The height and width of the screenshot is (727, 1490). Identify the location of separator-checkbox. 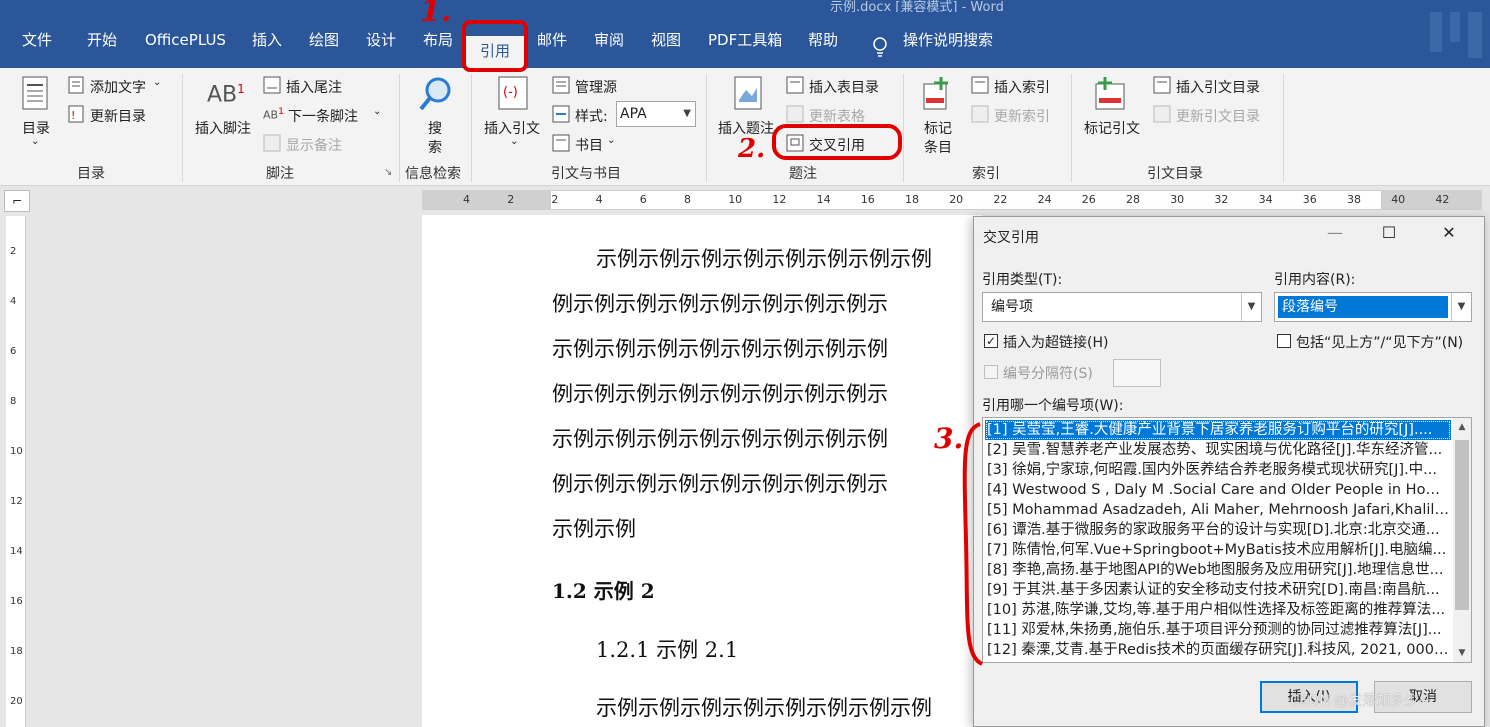
(991, 372).